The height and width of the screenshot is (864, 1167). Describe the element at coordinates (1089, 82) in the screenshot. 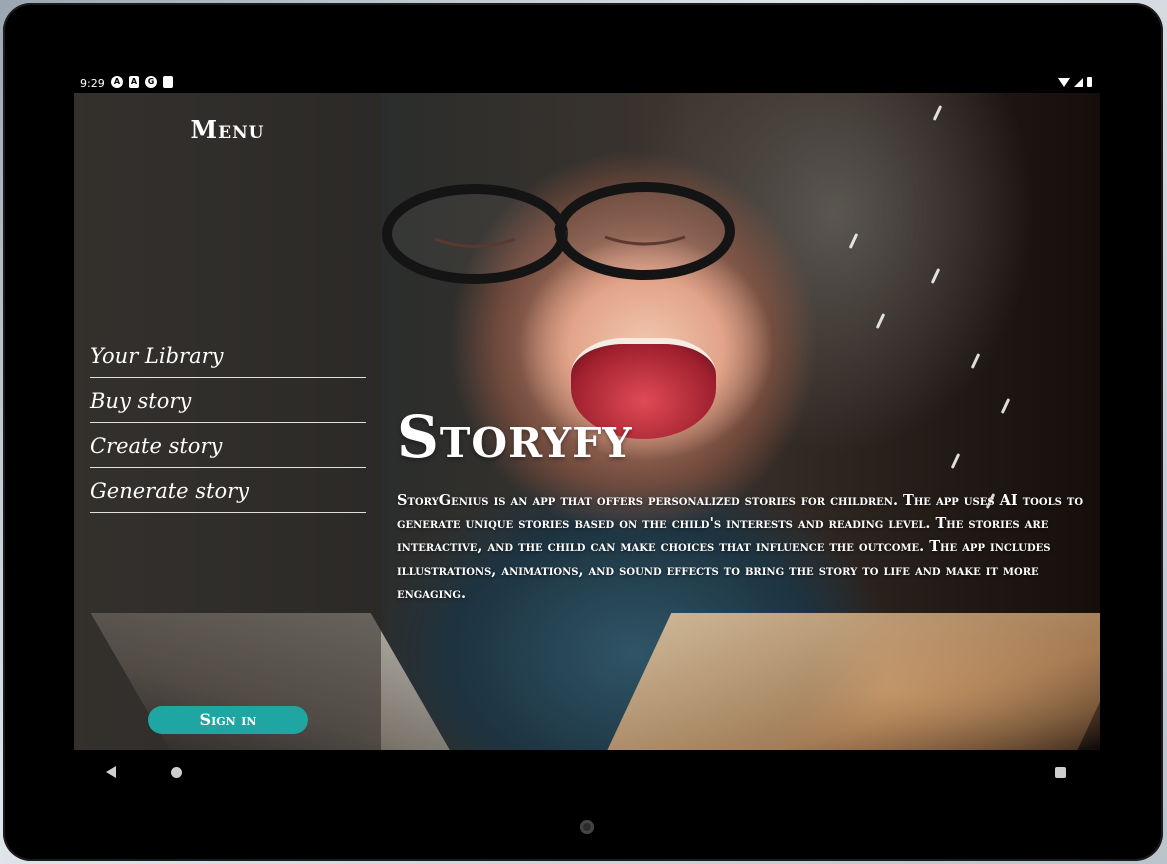

I see `battery-icon` at that location.